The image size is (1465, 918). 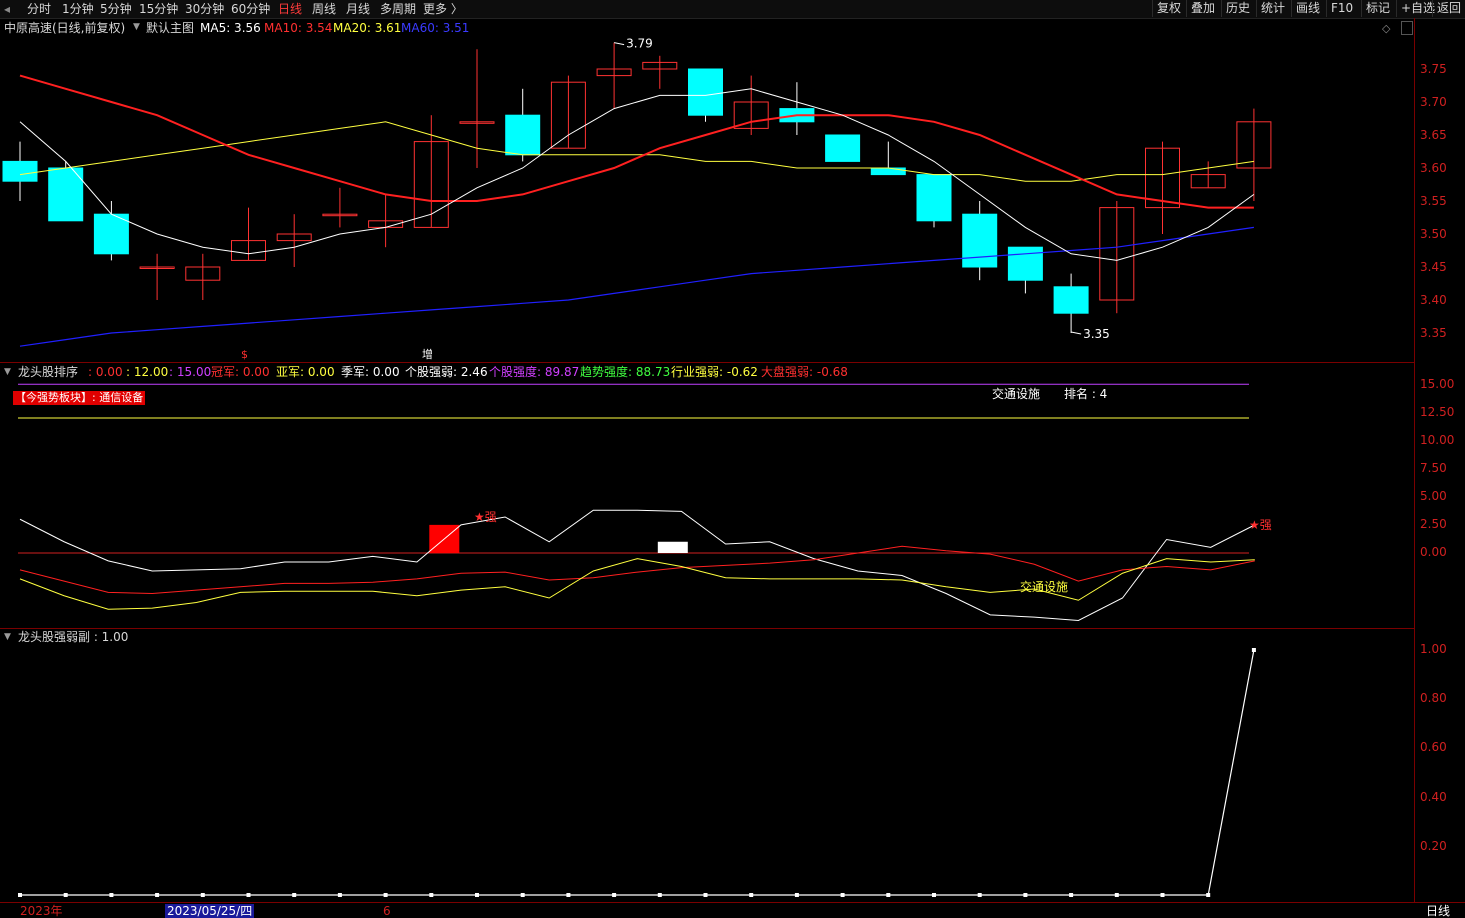 What do you see at coordinates (298, 28) in the screenshot?
I see `ma10-label: MA10: 3.54` at bounding box center [298, 28].